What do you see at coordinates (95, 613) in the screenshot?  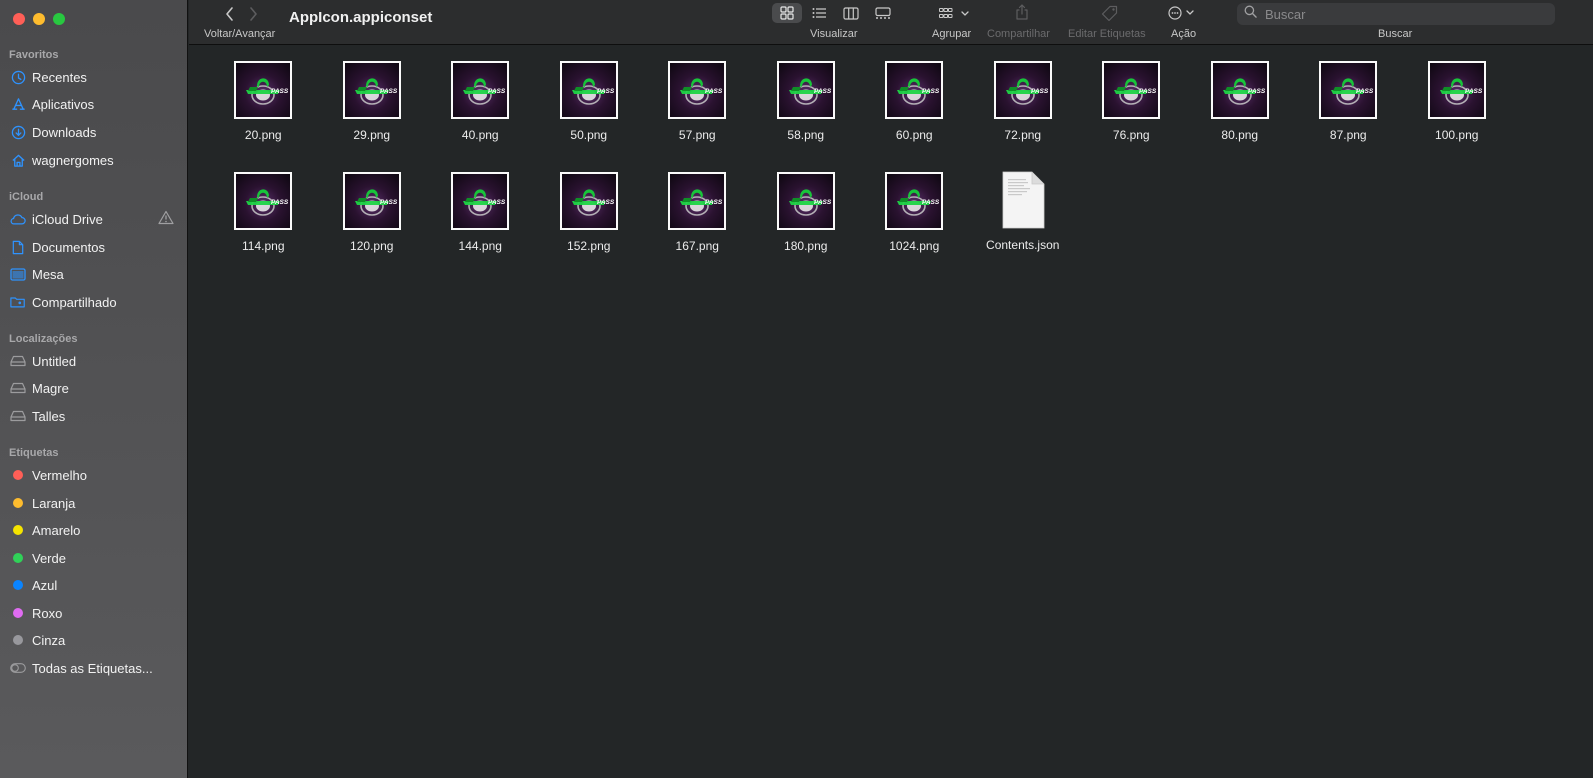 I see `sidebar-tag-roxo: Roxo` at bounding box center [95, 613].